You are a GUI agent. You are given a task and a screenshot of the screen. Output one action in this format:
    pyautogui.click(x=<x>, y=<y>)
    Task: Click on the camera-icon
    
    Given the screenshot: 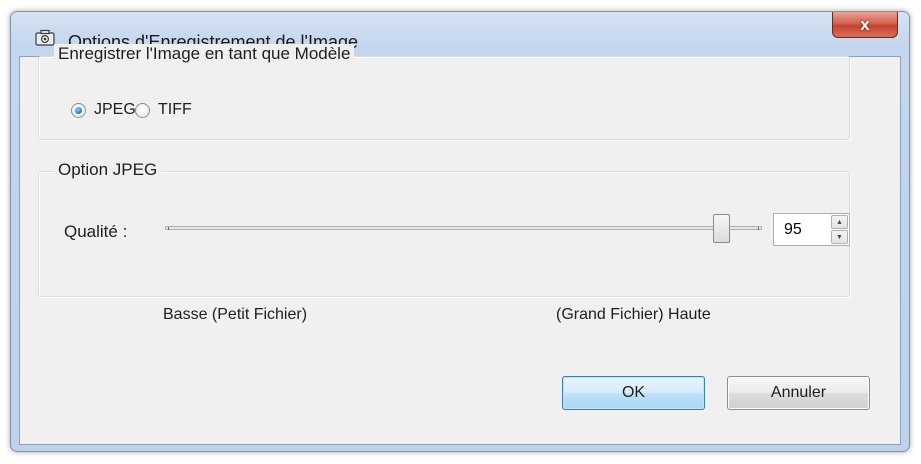 What is the action you would take?
    pyautogui.click(x=45, y=37)
    